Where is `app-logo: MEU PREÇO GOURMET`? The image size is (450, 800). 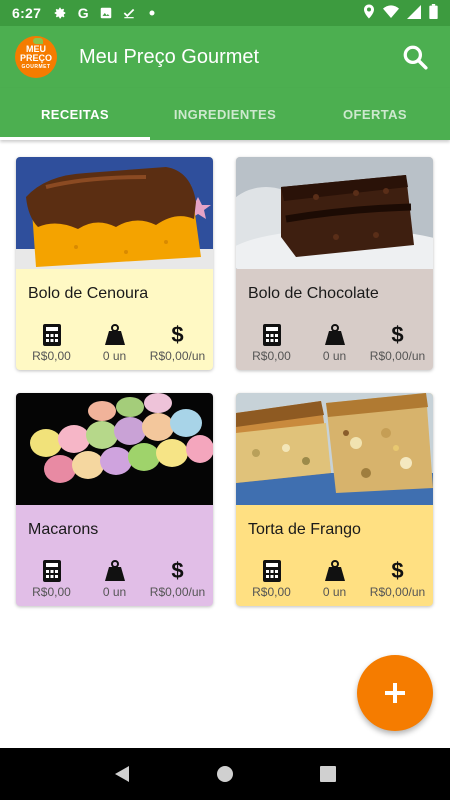 app-logo: MEU PREÇO GOURMET is located at coordinates (36, 57).